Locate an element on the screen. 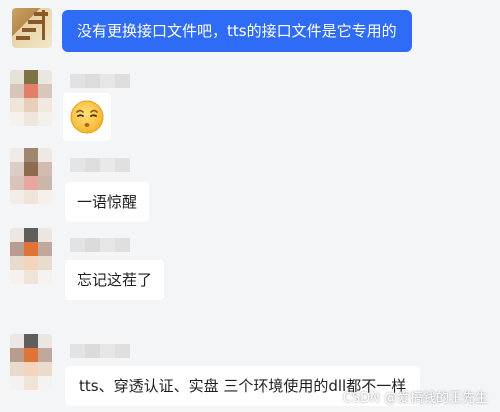  message-bubble: 忘记这茬了 is located at coordinates (115, 280).